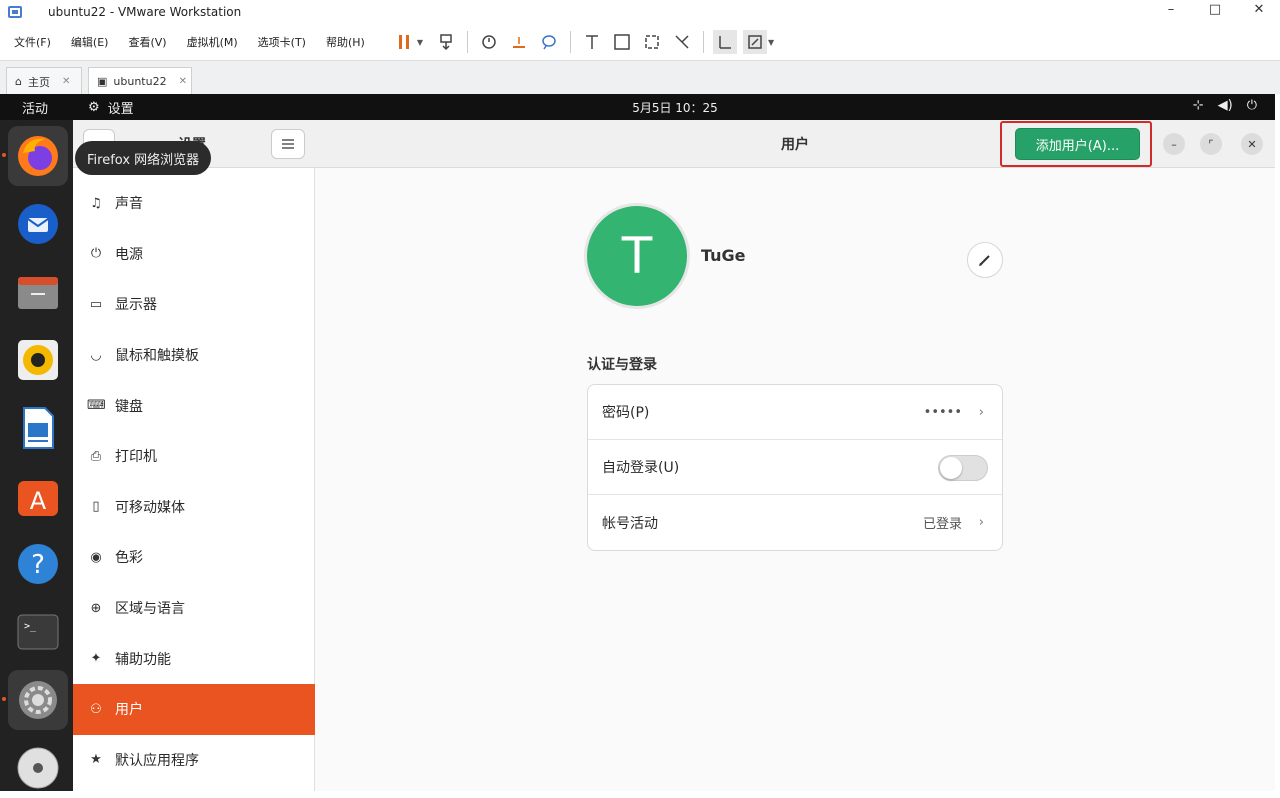 The height and width of the screenshot is (798, 1280). I want to click on menu-tabs: 选项卡(T), so click(282, 42).